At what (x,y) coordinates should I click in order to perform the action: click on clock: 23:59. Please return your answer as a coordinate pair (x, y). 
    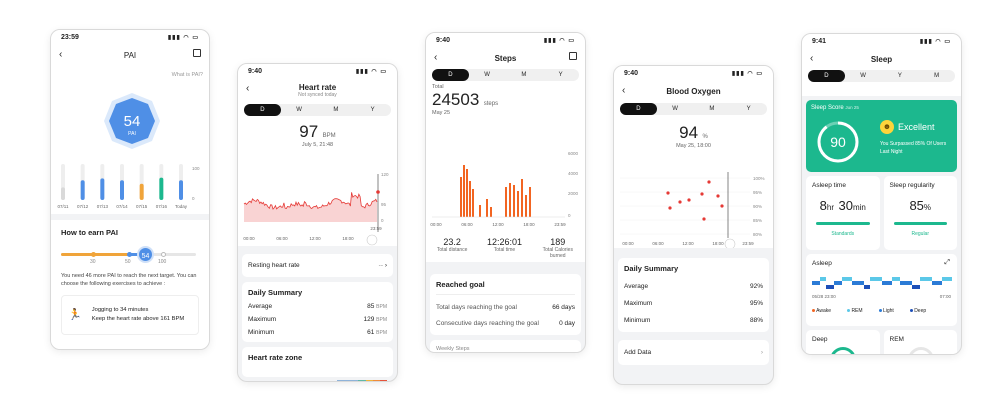
    Looking at the image, I should click on (70, 37).